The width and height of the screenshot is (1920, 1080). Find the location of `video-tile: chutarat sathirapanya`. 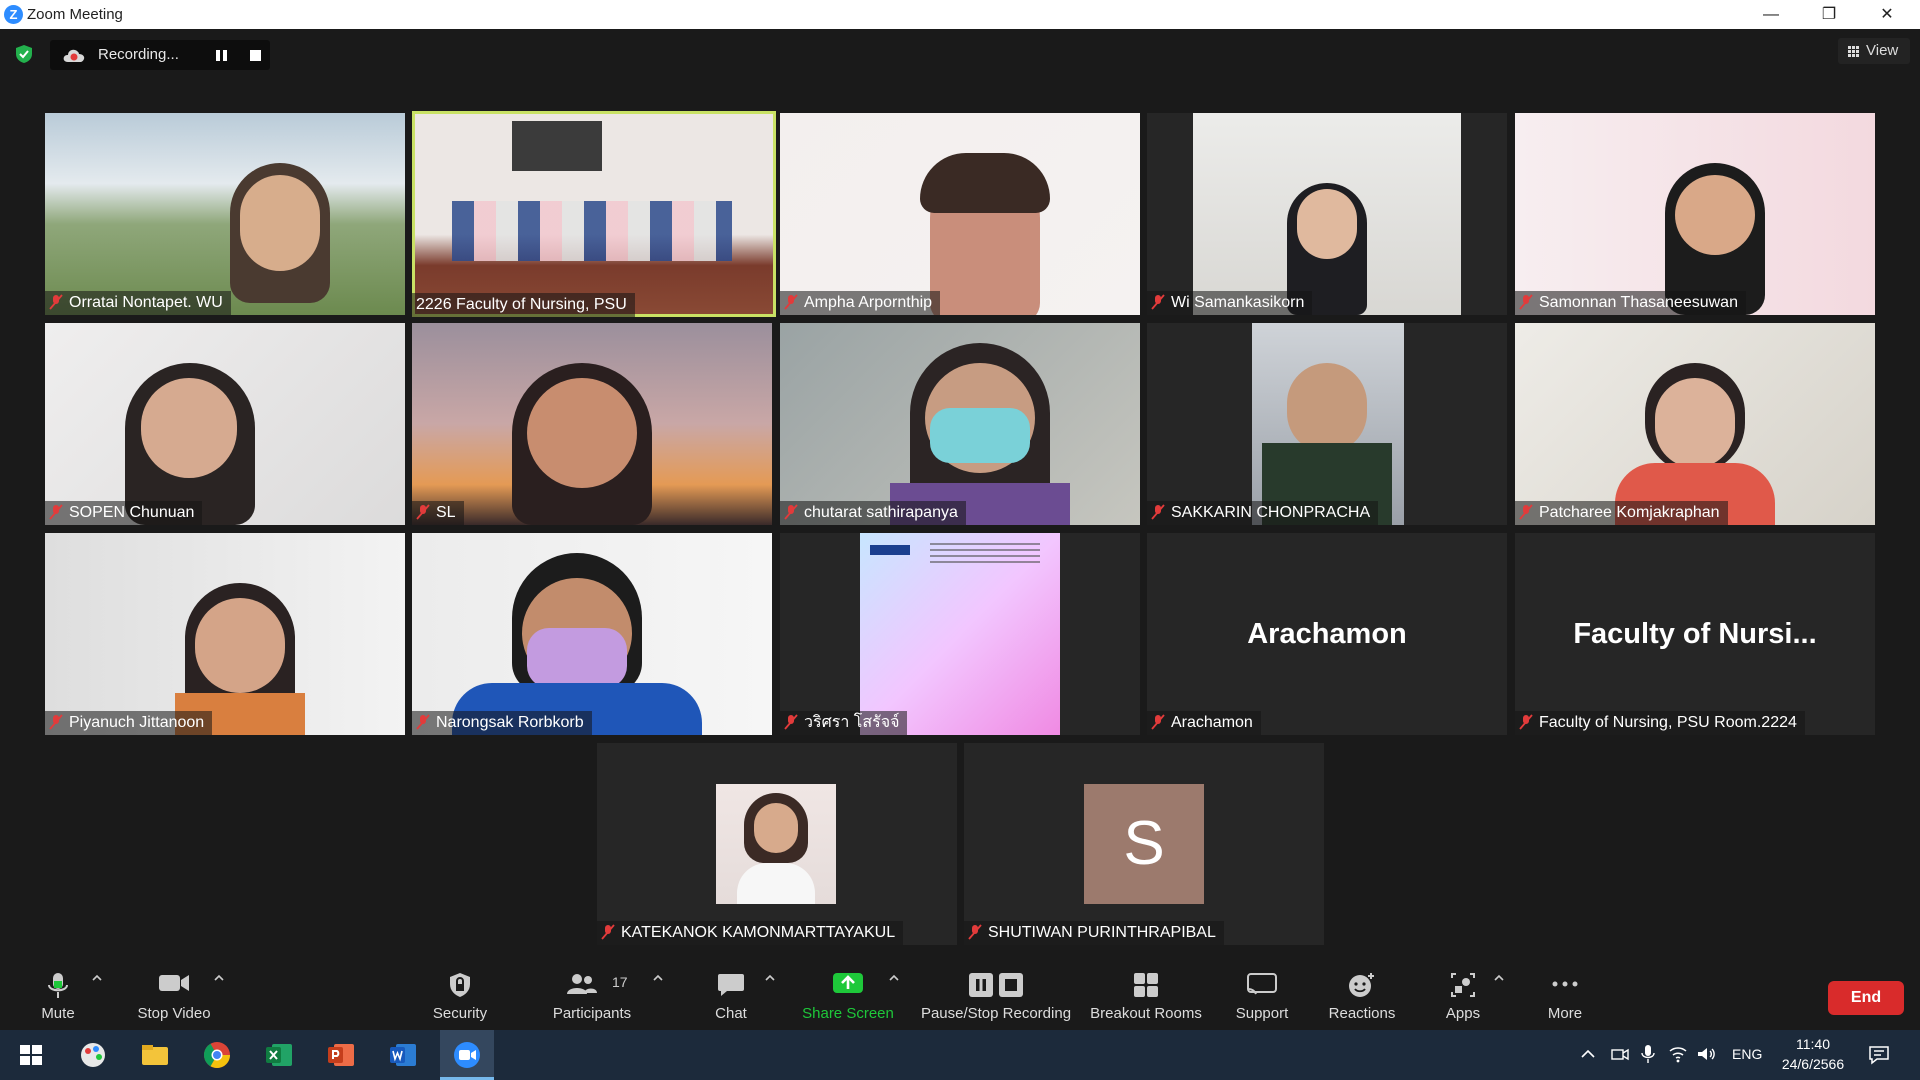

video-tile: chutarat sathirapanya is located at coordinates (960, 424).